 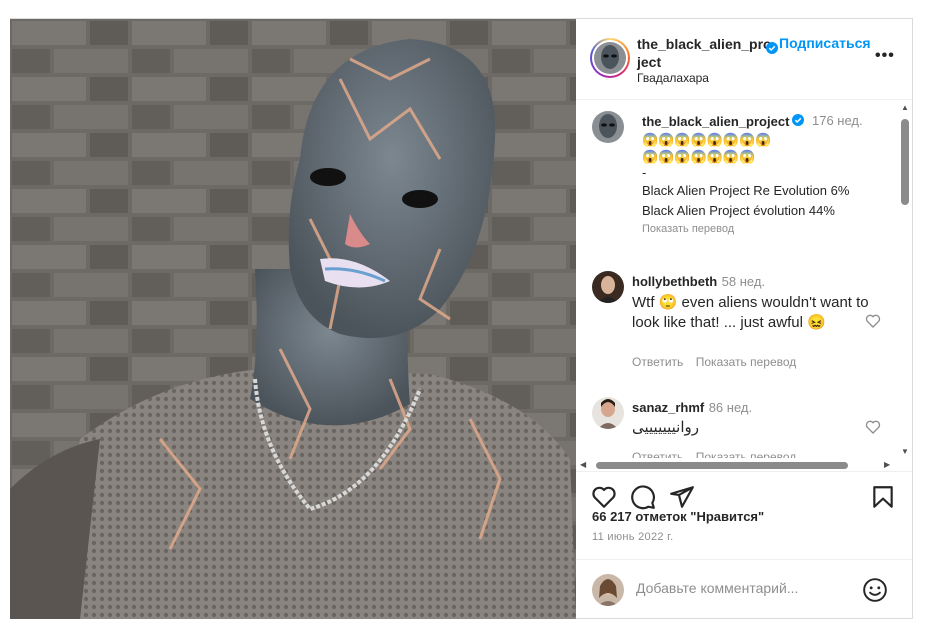 I want to click on horizontal-scrollbar-thumb, so click(x=722, y=465).